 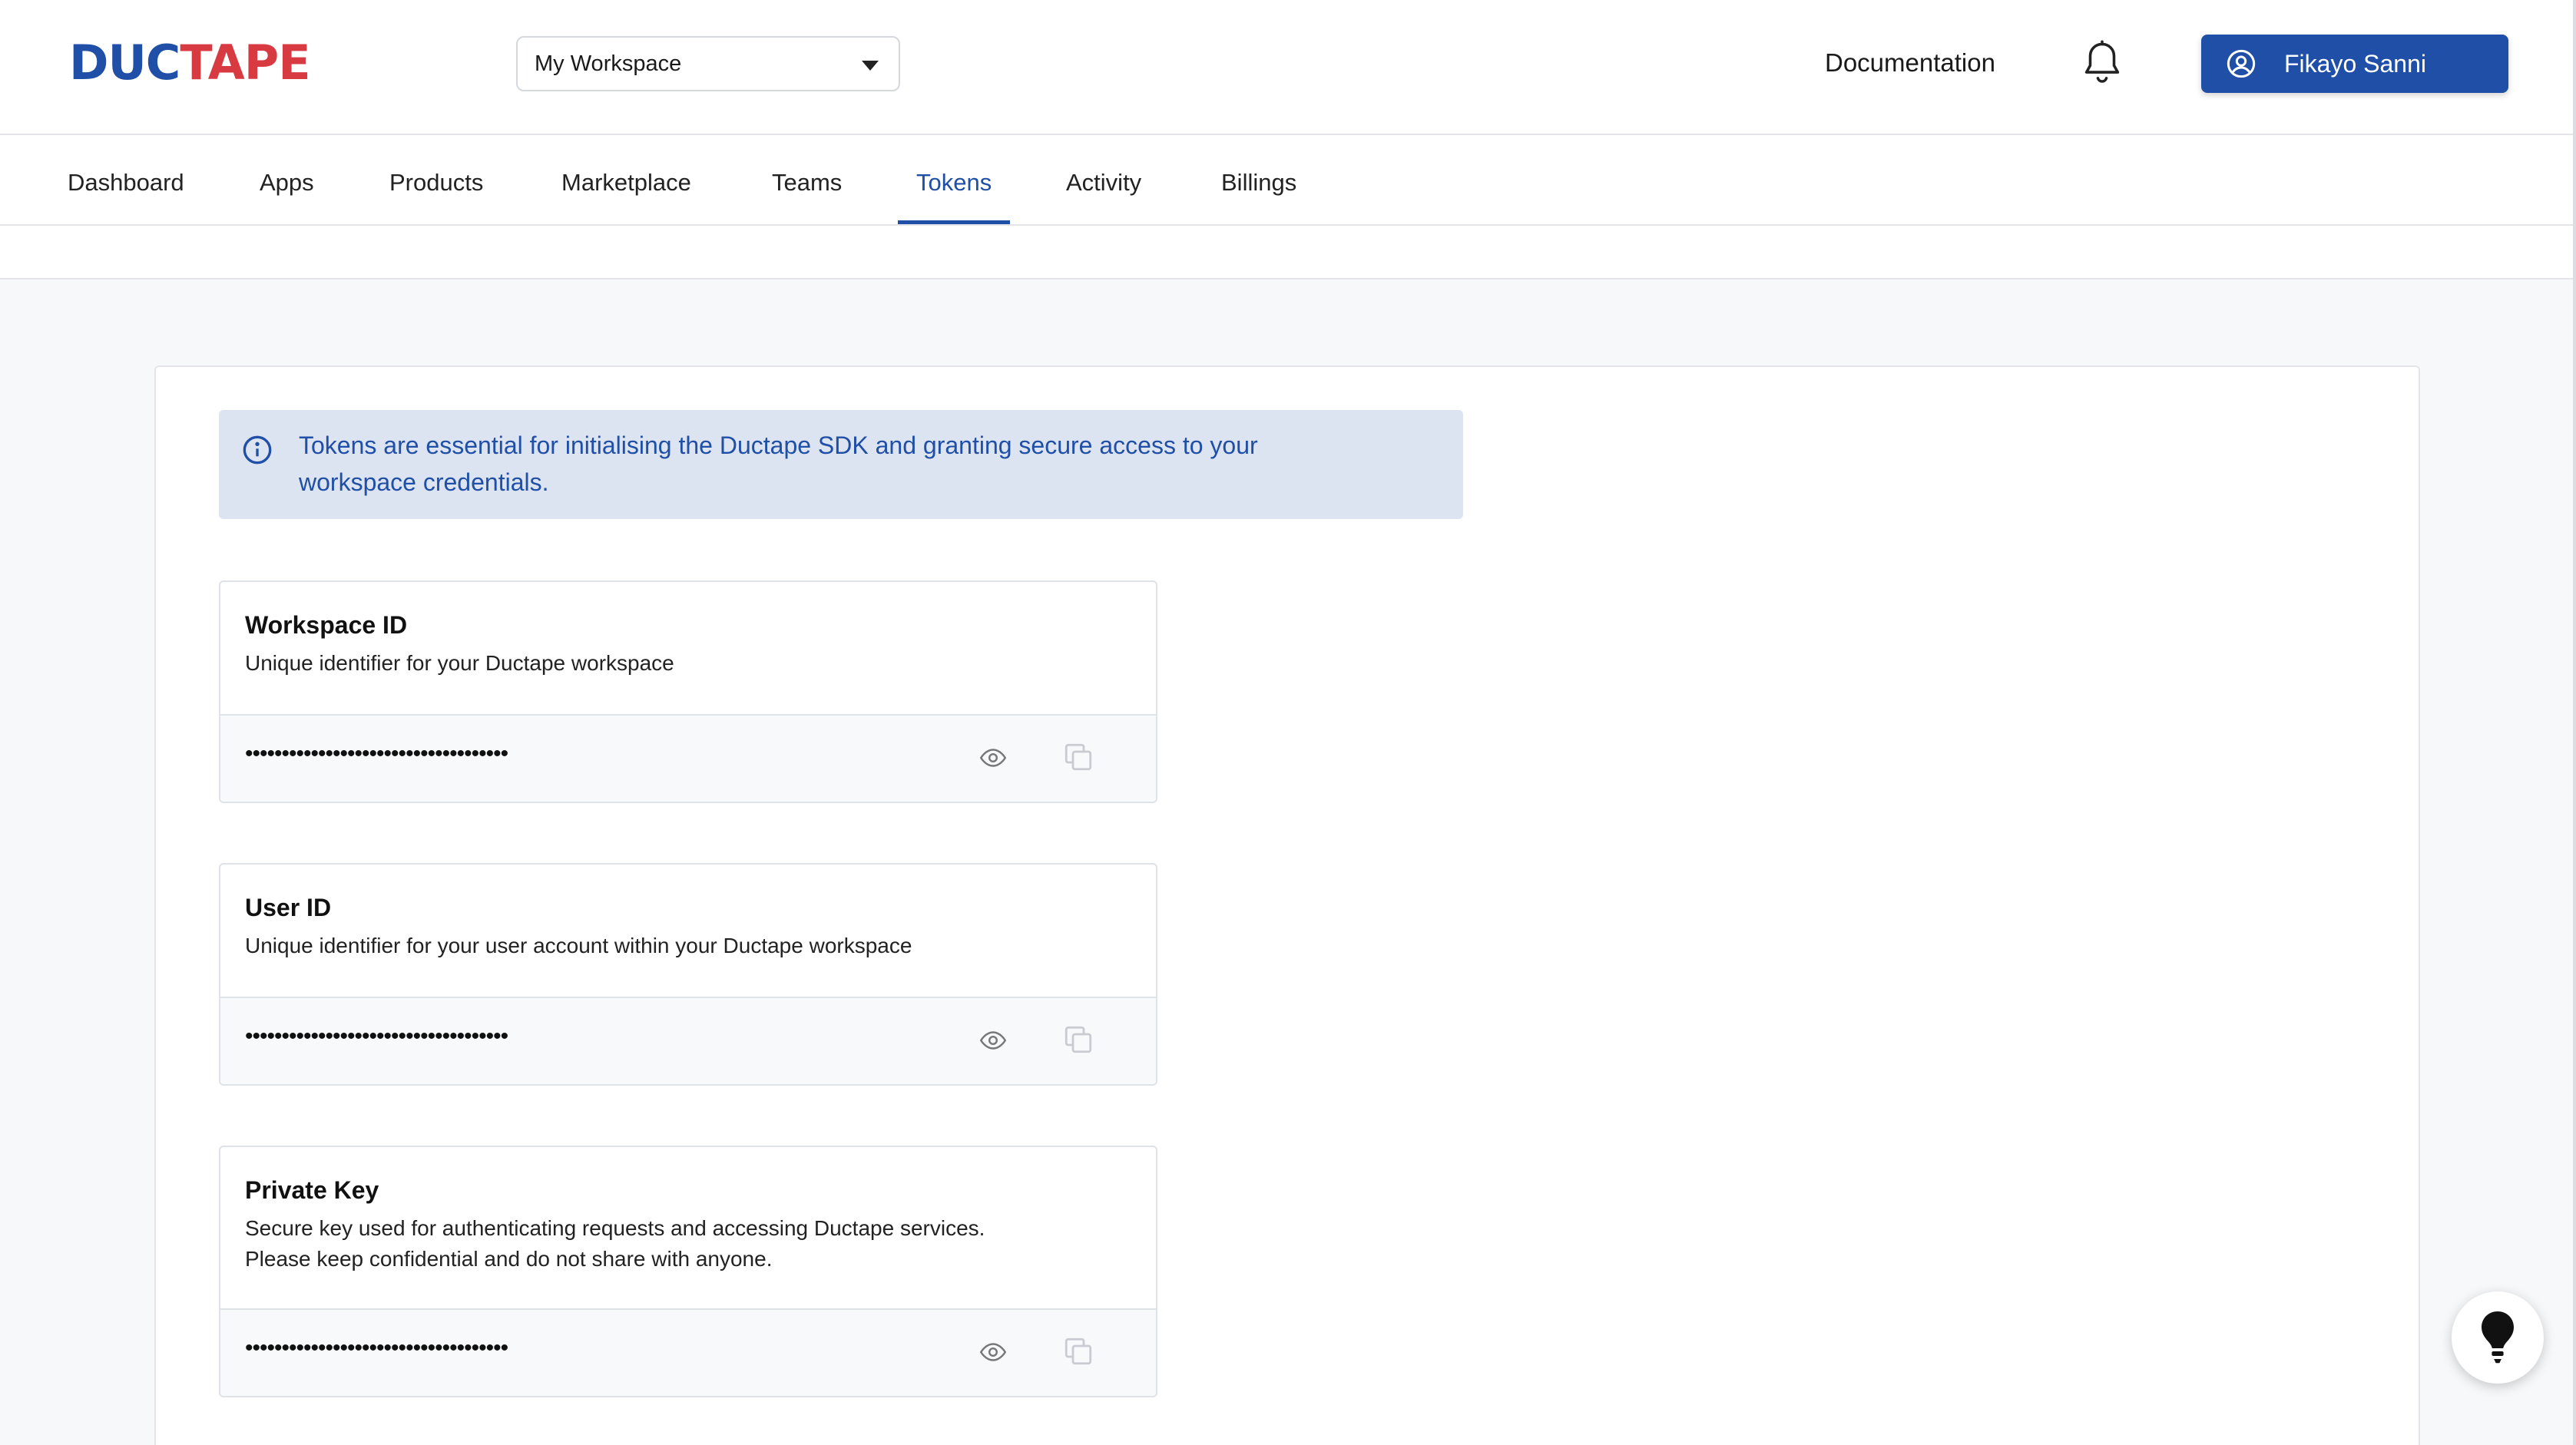 What do you see at coordinates (708, 63) in the screenshot?
I see `workspace-select: My Workspace` at bounding box center [708, 63].